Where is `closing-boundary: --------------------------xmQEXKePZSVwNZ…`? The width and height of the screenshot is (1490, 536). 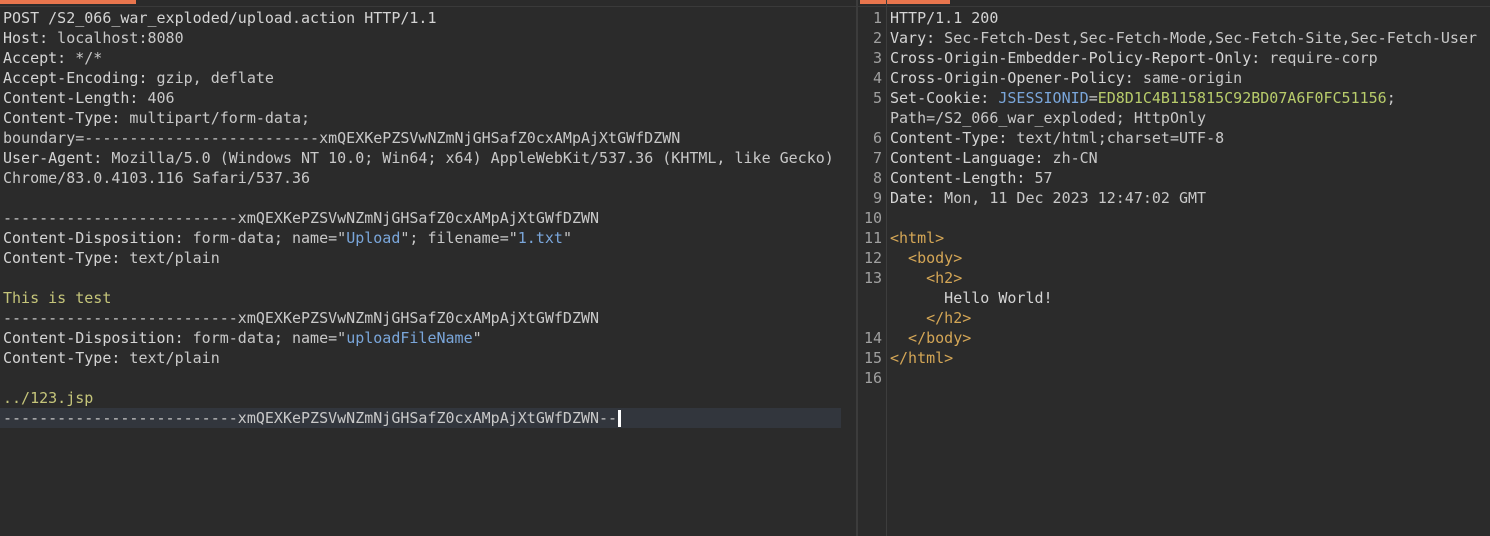
closing-boundary: --------------------------xmQEXKePZSVwNZ… is located at coordinates (310, 418).